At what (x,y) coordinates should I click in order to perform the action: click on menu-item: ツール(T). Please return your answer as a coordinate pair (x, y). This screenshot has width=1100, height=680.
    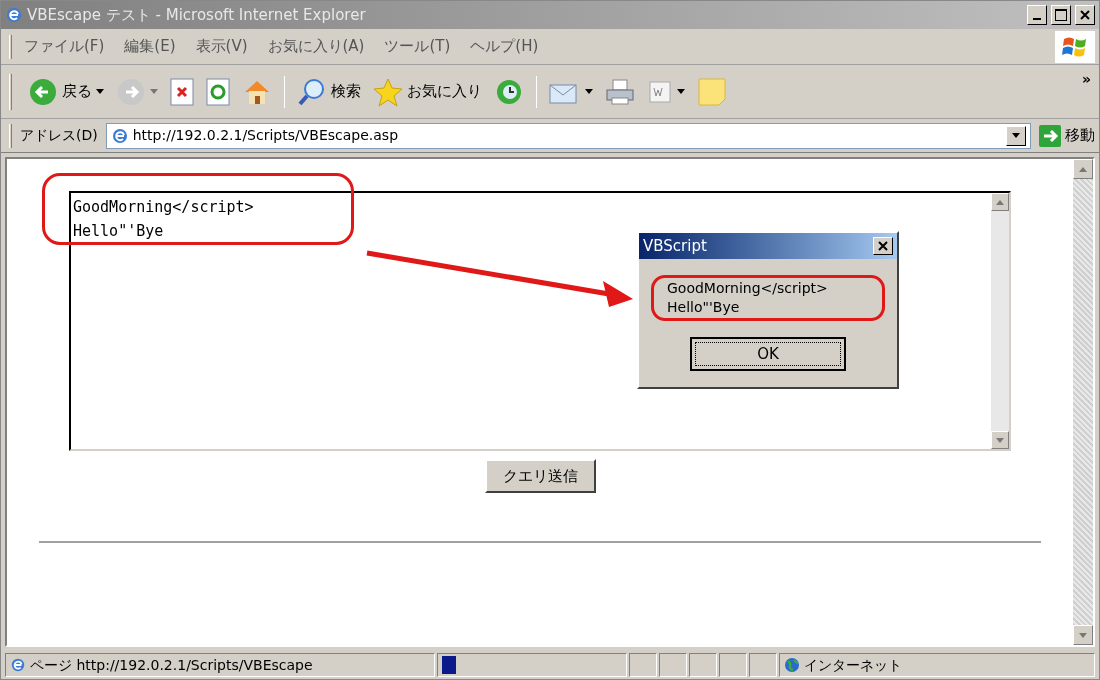
    Looking at the image, I should click on (417, 46).